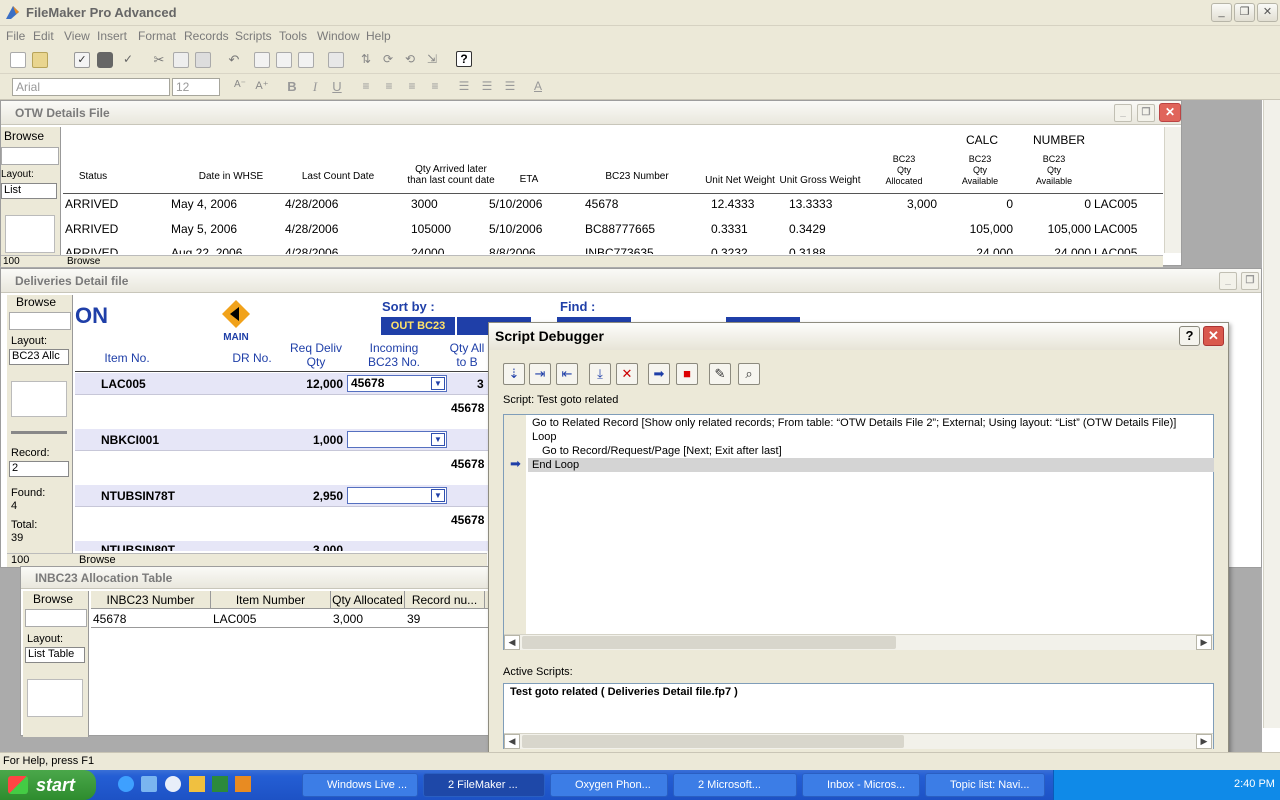 This screenshot has height=800, width=1280. What do you see at coordinates (1115, 229) in the screenshot?
I see `otw-row2-item: LAC005` at bounding box center [1115, 229].